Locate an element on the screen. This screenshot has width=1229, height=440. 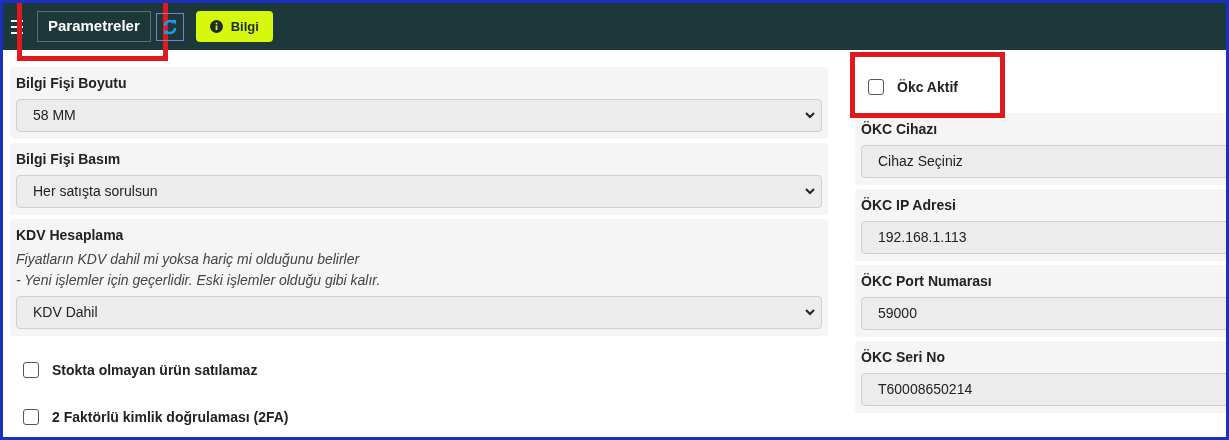
input-field: 192.168.1.113 is located at coordinates (1043, 237).